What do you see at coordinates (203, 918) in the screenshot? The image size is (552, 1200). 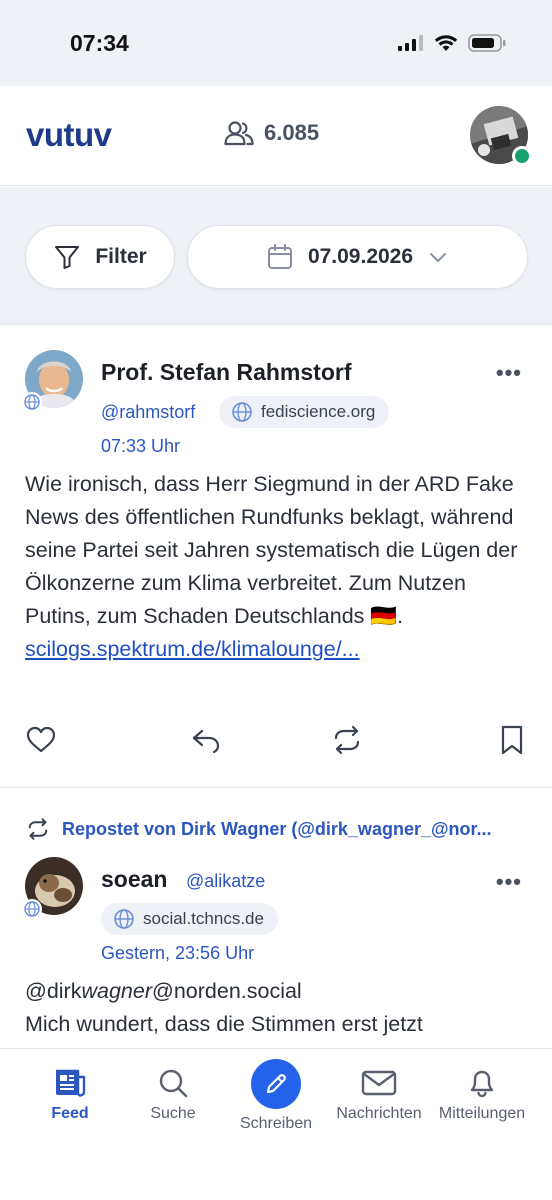 I see `instance-name: social.tchncs.de` at bounding box center [203, 918].